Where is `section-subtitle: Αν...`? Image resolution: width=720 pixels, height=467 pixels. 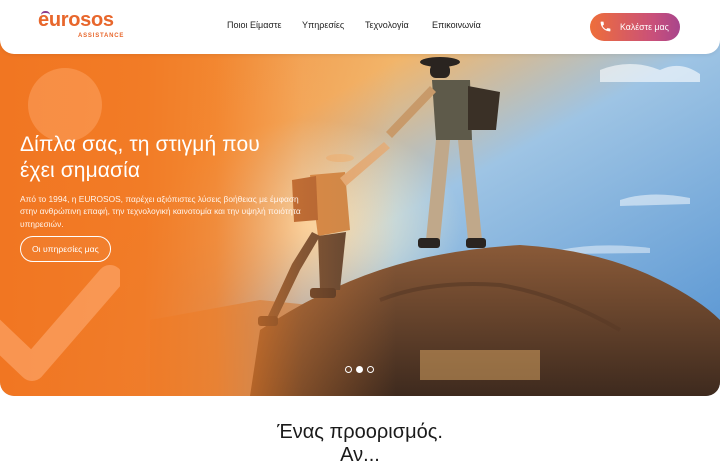
section-subtitle: Αν... is located at coordinates (360, 455).